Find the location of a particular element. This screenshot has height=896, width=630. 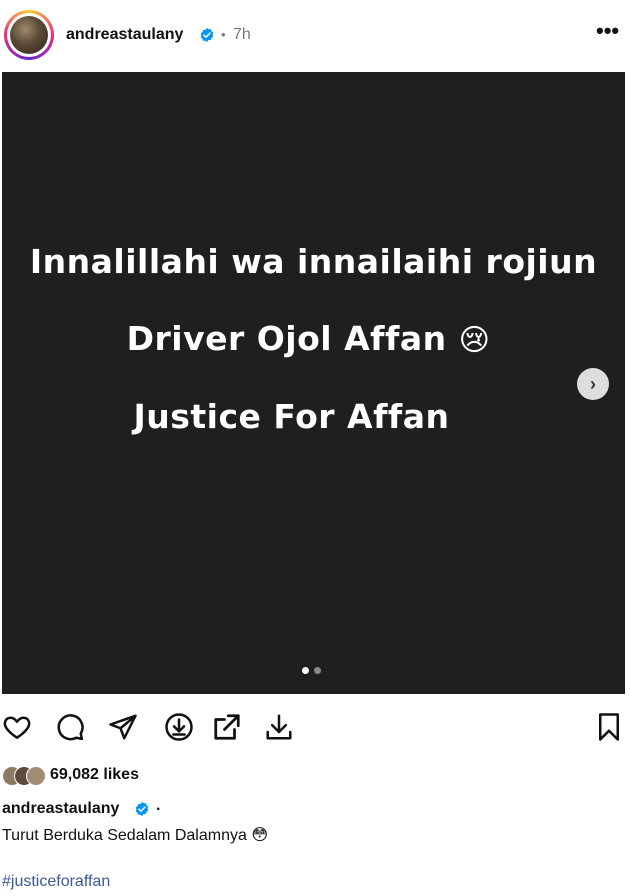

username-link: andreastaulany is located at coordinates (124, 35).